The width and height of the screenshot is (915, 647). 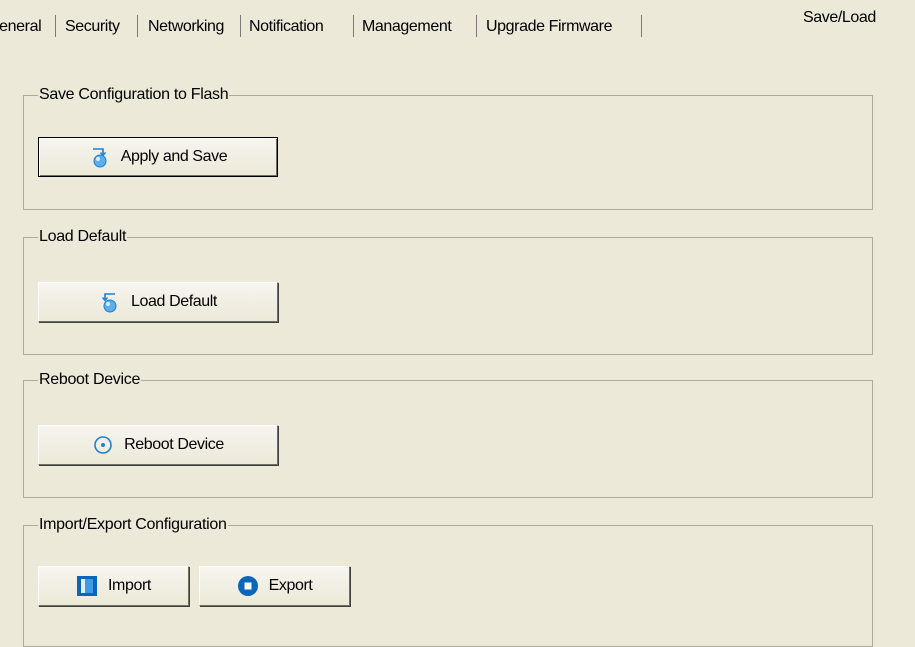 I want to click on tab-general: ieneral, so click(x=21, y=27).